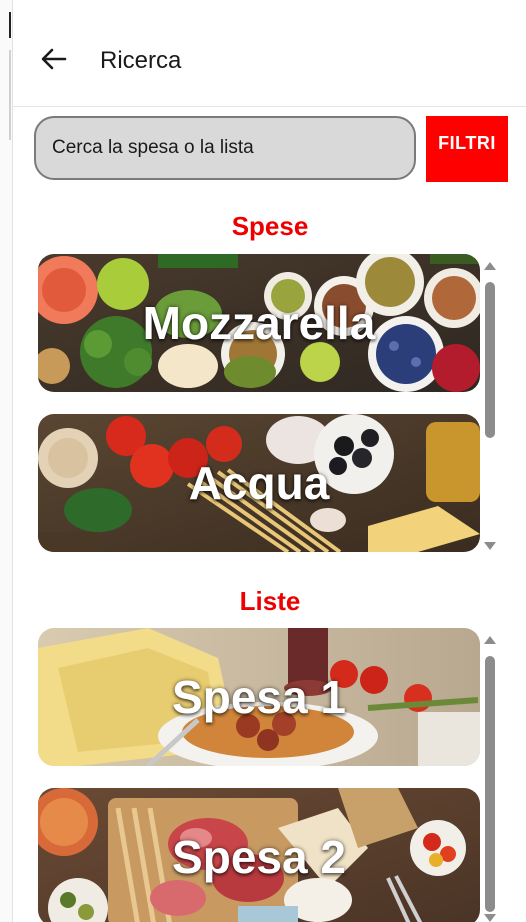  I want to click on liste-scroll-thumb, so click(490, 784).